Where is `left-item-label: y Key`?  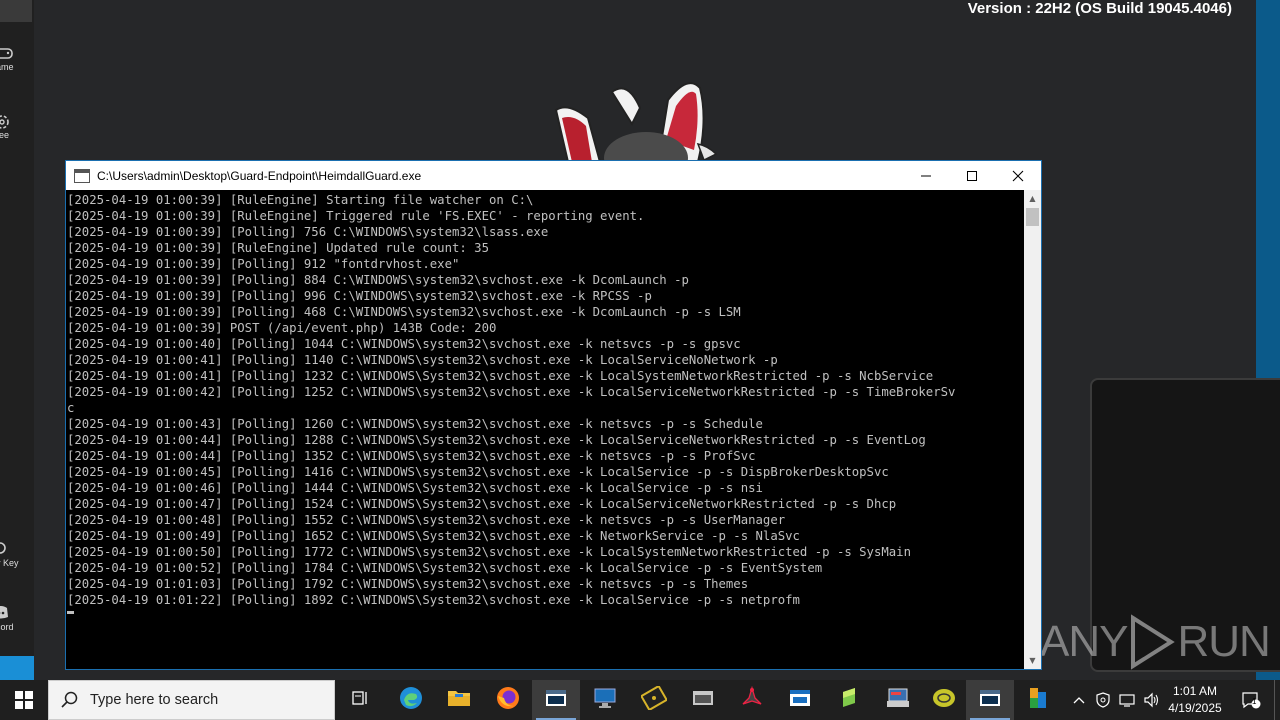
left-item-label: y Key is located at coordinates (9, 563).